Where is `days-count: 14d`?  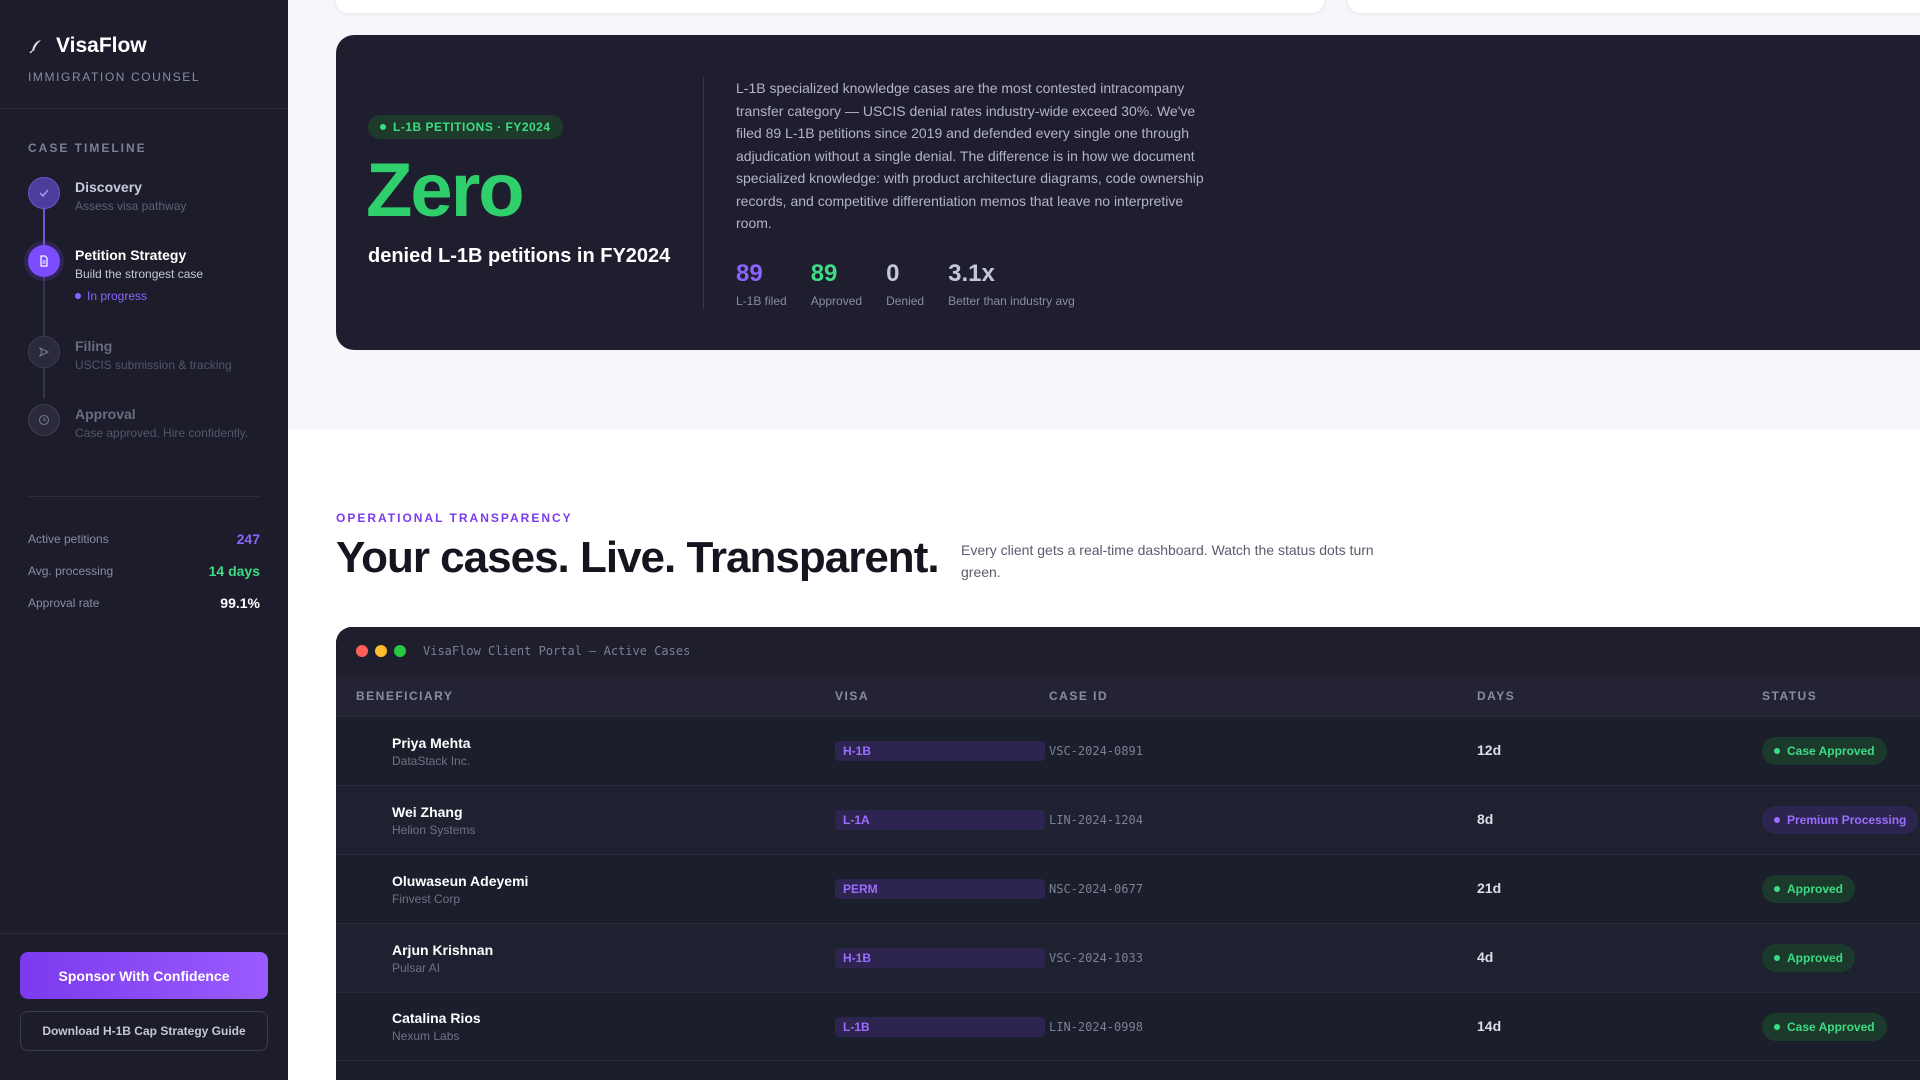
days-count: 14d is located at coordinates (1489, 1025).